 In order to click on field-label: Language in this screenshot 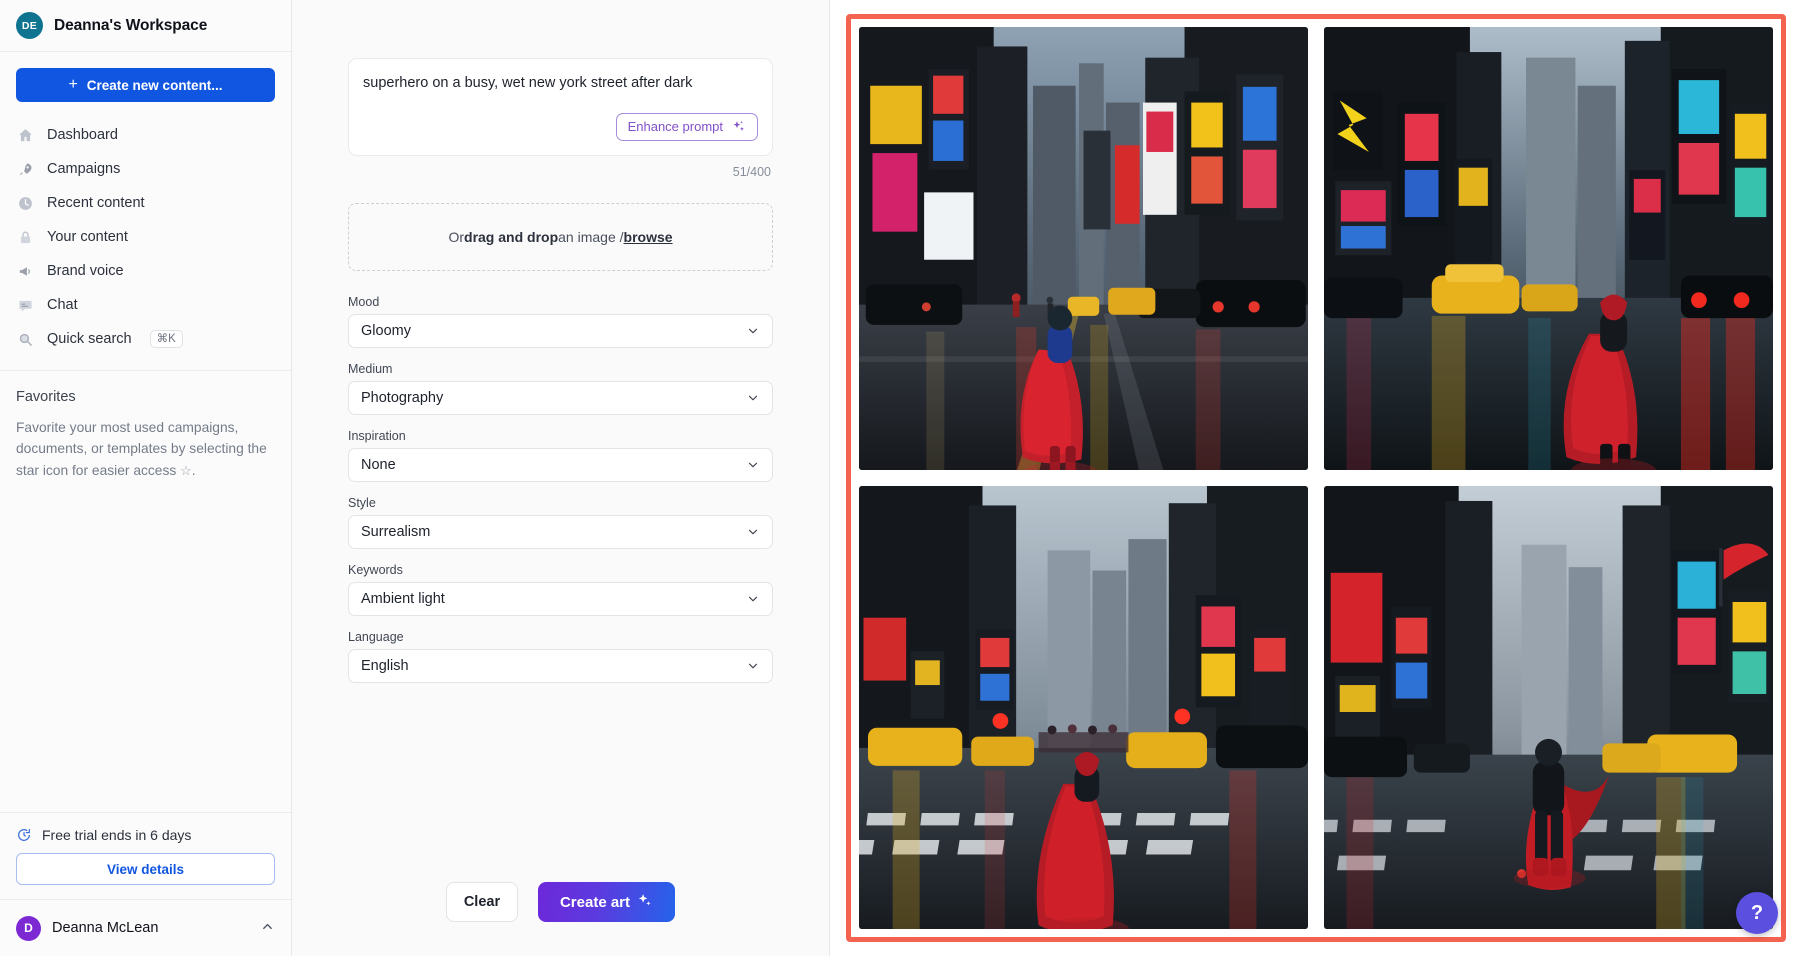, I will do `click(376, 637)`.